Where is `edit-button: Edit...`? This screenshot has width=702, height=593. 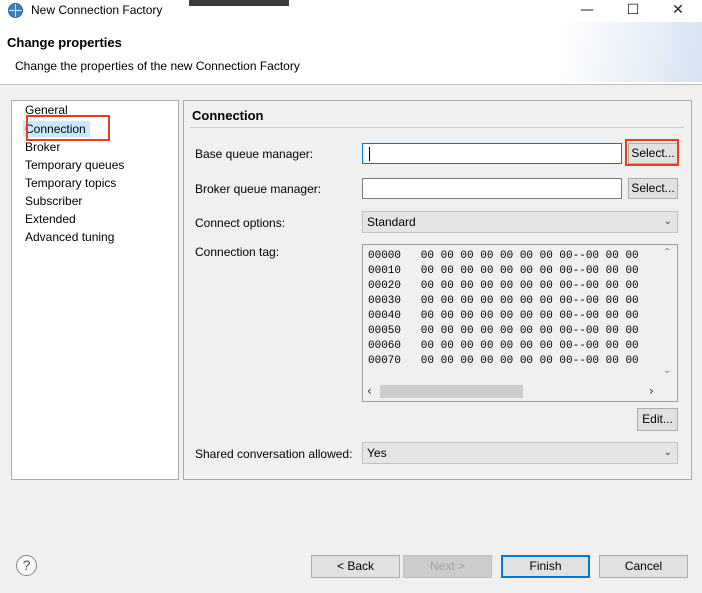 edit-button: Edit... is located at coordinates (657, 419).